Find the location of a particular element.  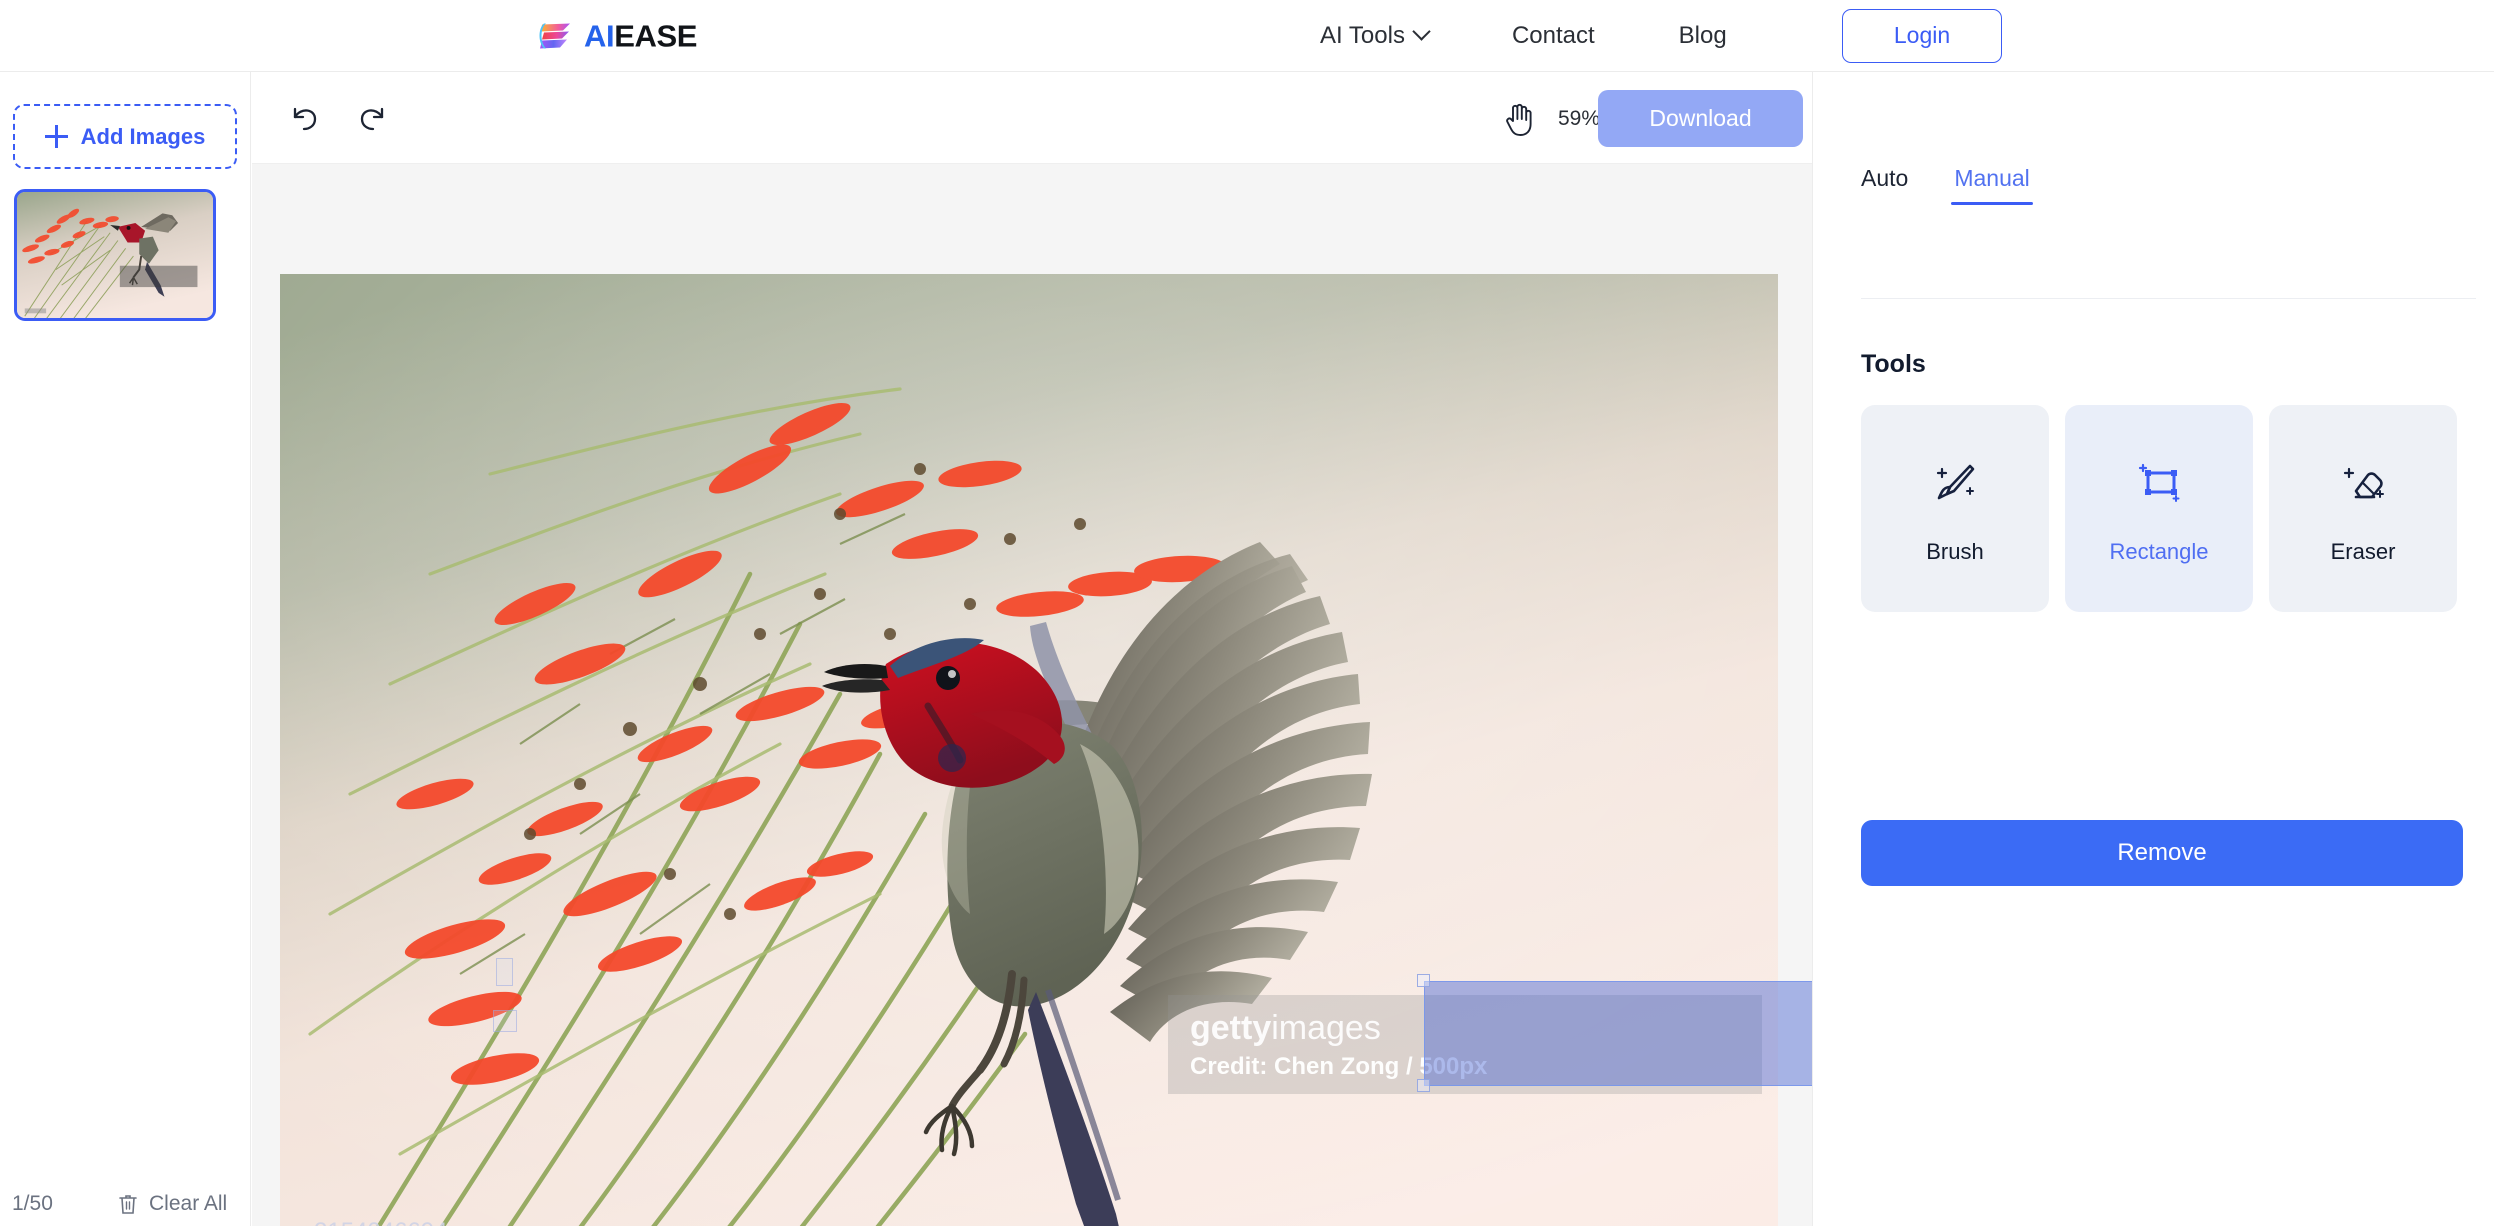

image-counter: 1/50 is located at coordinates (32, 1203).